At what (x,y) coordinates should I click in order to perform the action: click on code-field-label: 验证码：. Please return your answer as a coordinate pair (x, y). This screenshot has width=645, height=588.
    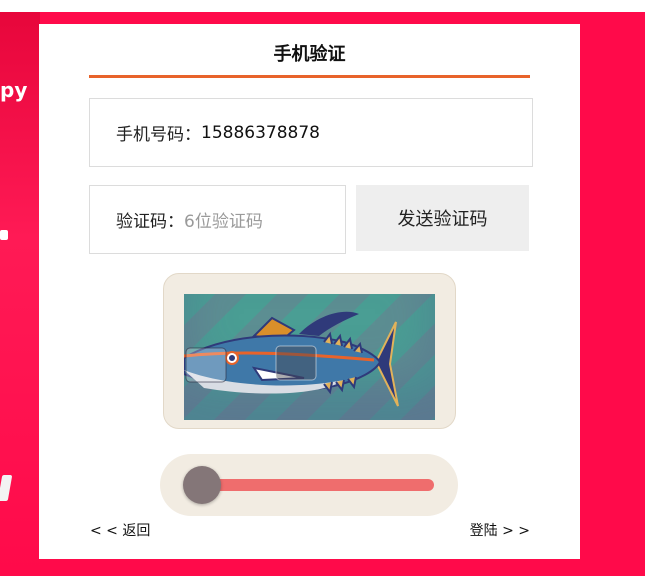
    Looking at the image, I should click on (150, 222).